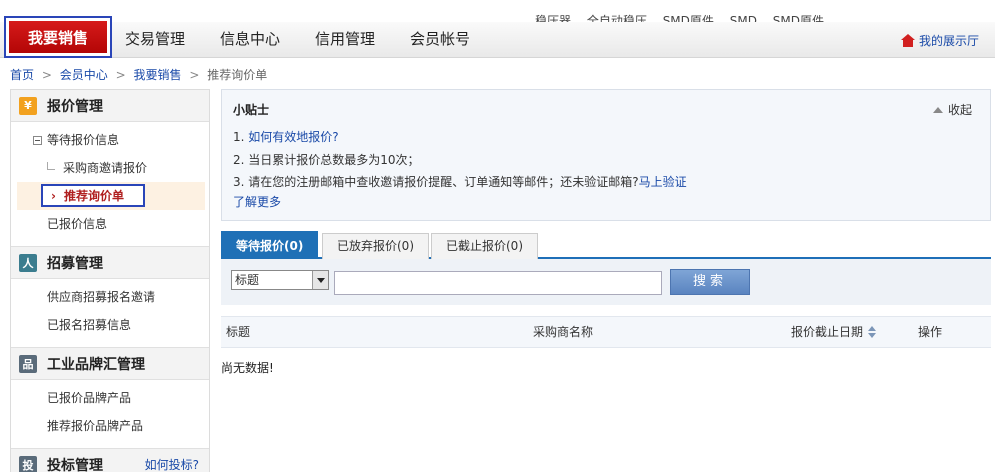 The width and height of the screenshot is (995, 472). What do you see at coordinates (28, 105) in the screenshot?
I see `yen-icon: ¥` at bounding box center [28, 105].